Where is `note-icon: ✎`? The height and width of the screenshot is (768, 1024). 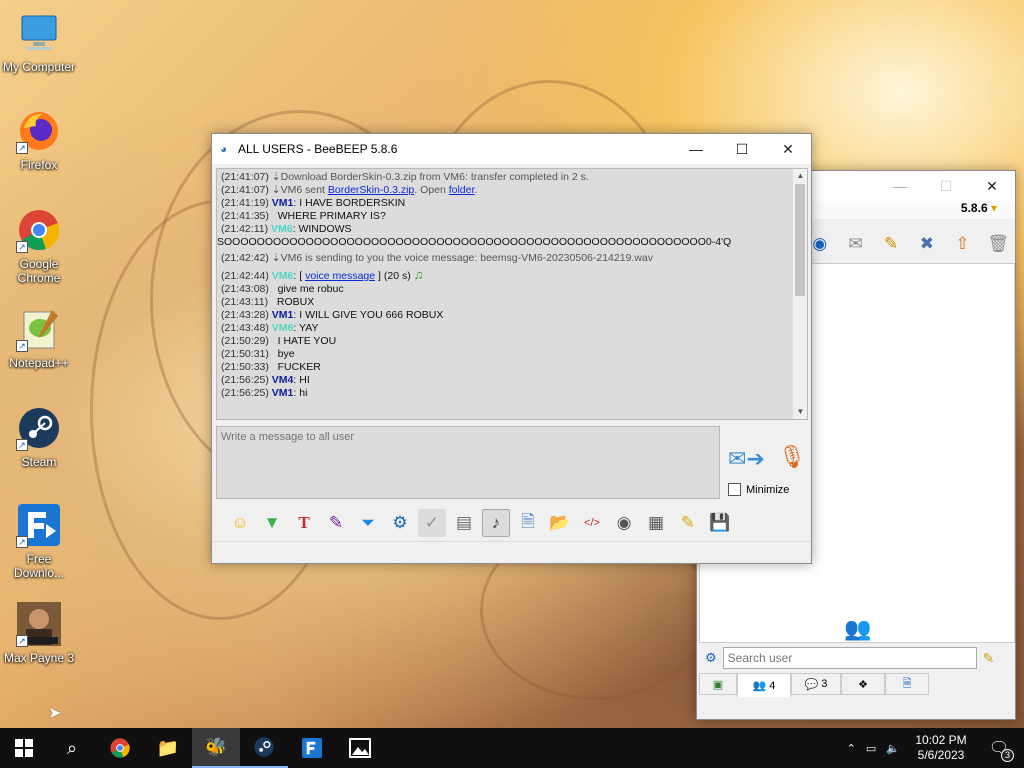
note-icon: ✎ is located at coordinates (688, 523).